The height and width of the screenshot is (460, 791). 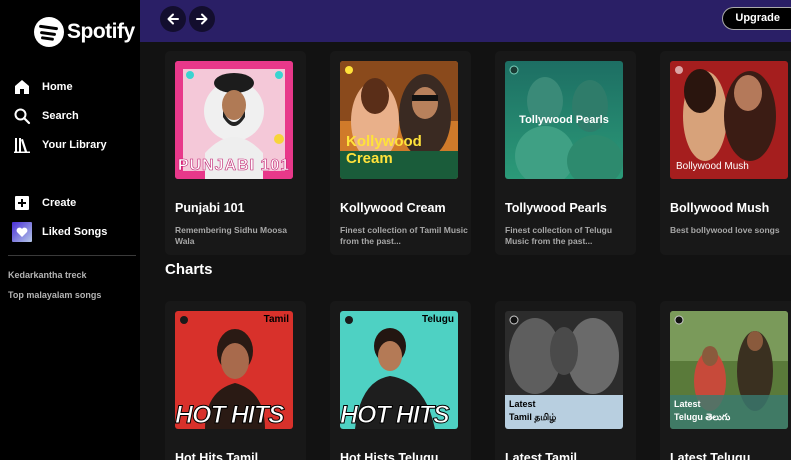 What do you see at coordinates (710, 455) in the screenshot?
I see `card-title: Latest Telugu` at bounding box center [710, 455].